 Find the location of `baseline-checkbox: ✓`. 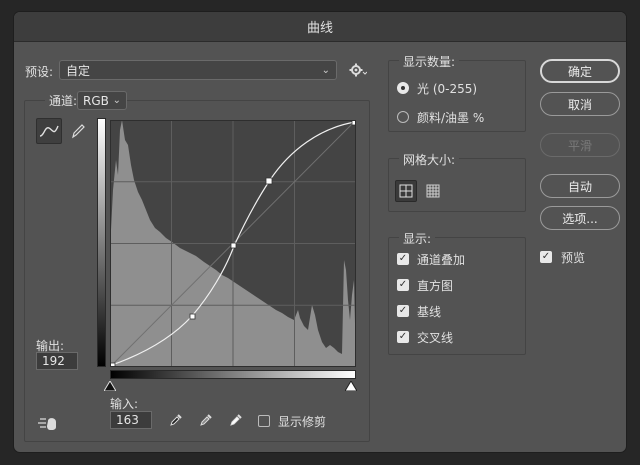

baseline-checkbox: ✓ is located at coordinates (403, 311).